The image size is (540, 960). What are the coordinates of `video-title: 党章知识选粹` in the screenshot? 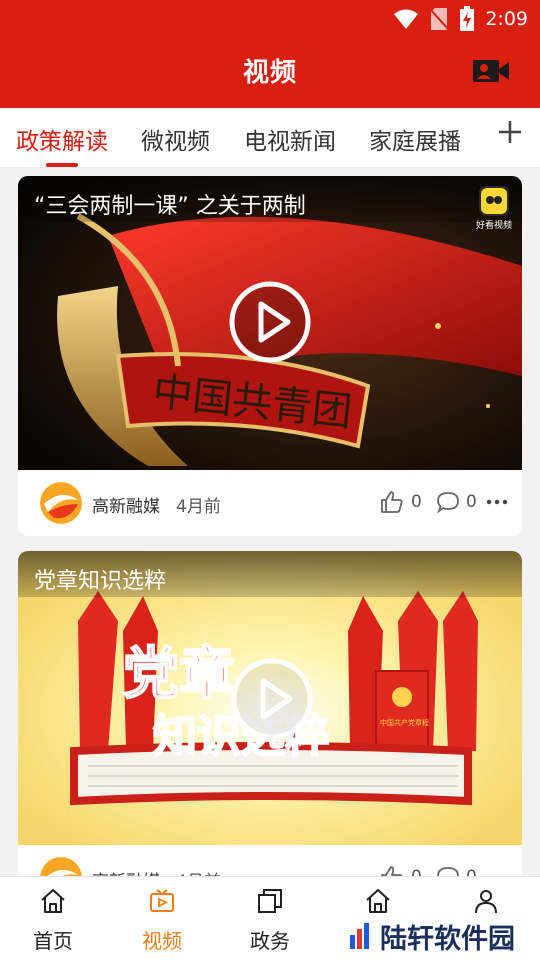 It's located at (270, 574).